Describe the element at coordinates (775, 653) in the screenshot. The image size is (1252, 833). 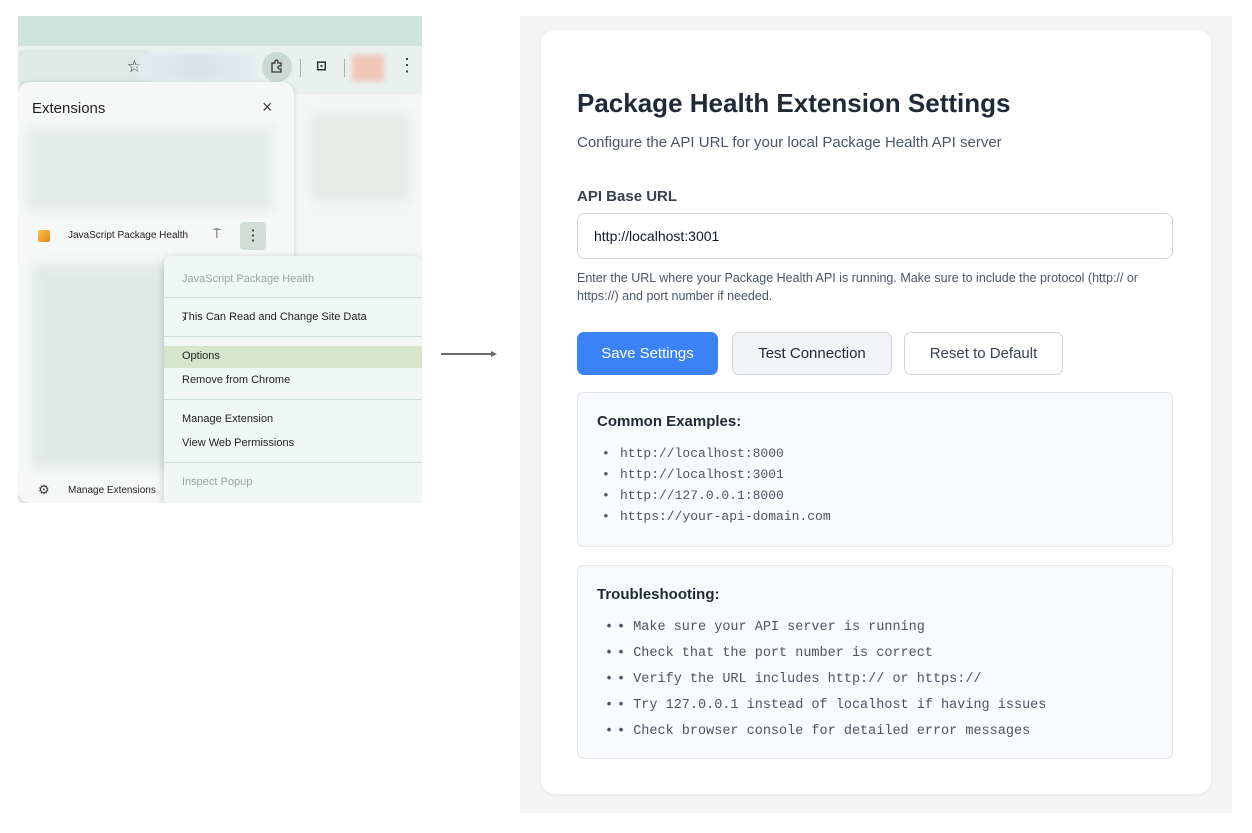
I see `list-item-text: • Check that the port number is correct` at that location.